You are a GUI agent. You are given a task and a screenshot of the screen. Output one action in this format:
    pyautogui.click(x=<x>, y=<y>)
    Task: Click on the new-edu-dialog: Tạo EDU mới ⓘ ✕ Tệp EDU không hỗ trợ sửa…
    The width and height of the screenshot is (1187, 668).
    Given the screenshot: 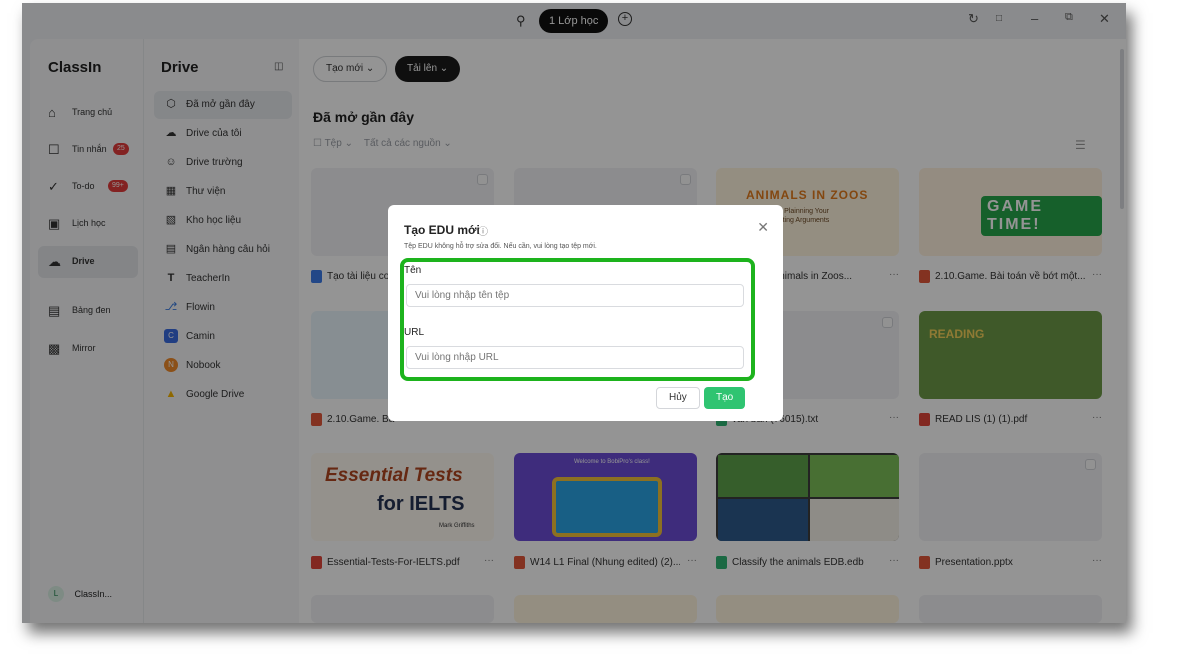 What is the action you would take?
    pyautogui.click(x=585, y=313)
    